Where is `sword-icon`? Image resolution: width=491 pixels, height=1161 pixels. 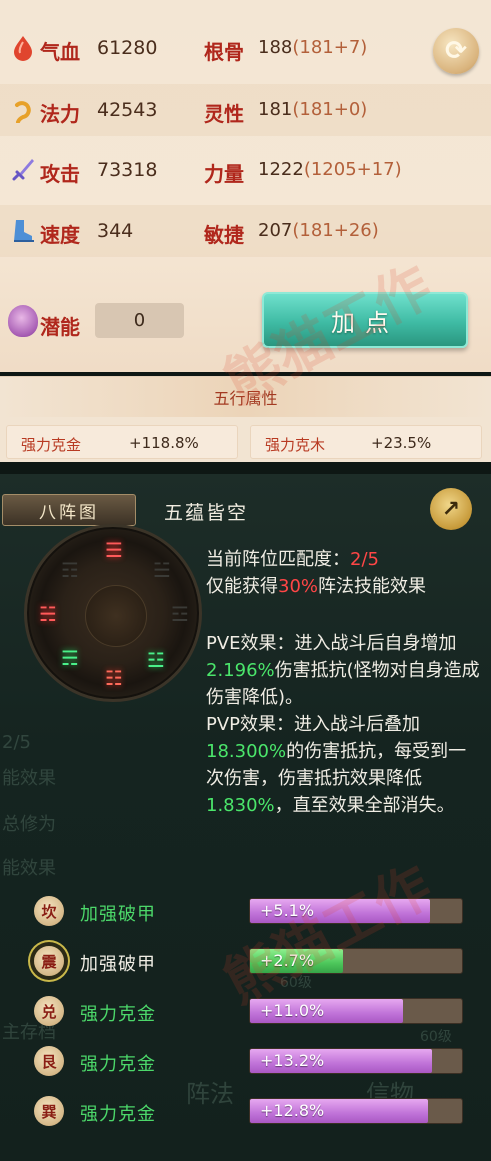
sword-icon is located at coordinates (23, 170).